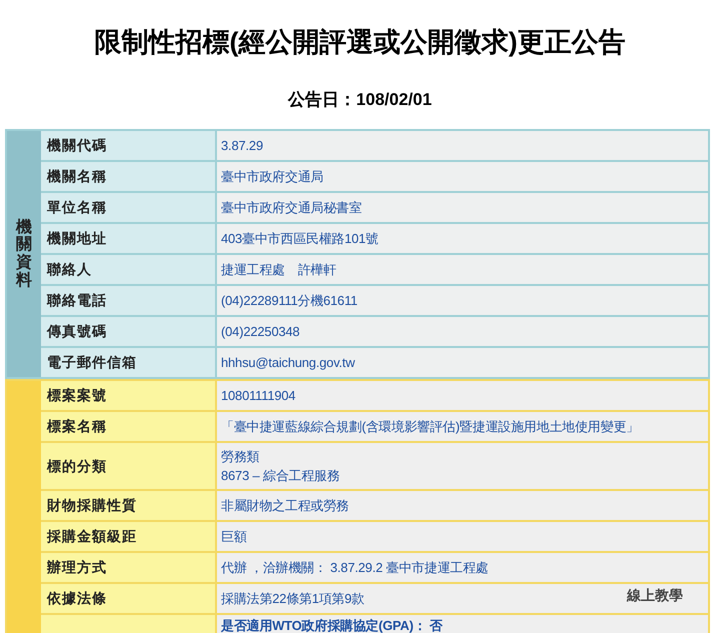  Describe the element at coordinates (285, 506) in the screenshot. I see `field-value: 非屬財物之工程或勞務` at that location.